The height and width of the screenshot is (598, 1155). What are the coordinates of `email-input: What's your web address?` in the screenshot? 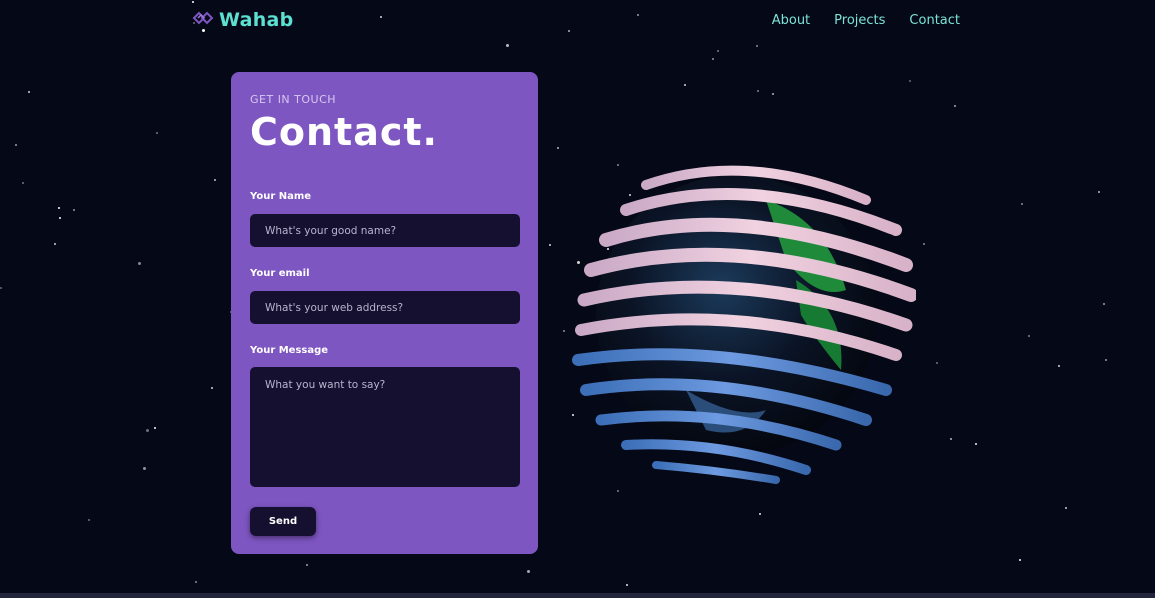 It's located at (385, 307).